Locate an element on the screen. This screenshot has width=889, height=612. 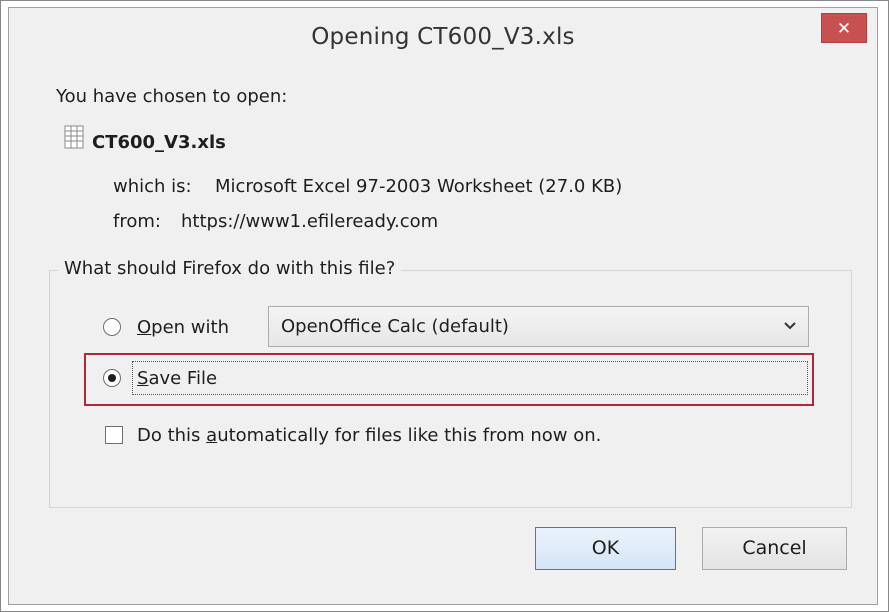
close-button: ✕ is located at coordinates (844, 28).